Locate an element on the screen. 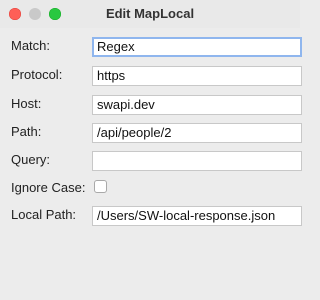 The image size is (320, 300). local-path-field: /Users/SW-local-response.json is located at coordinates (197, 216).